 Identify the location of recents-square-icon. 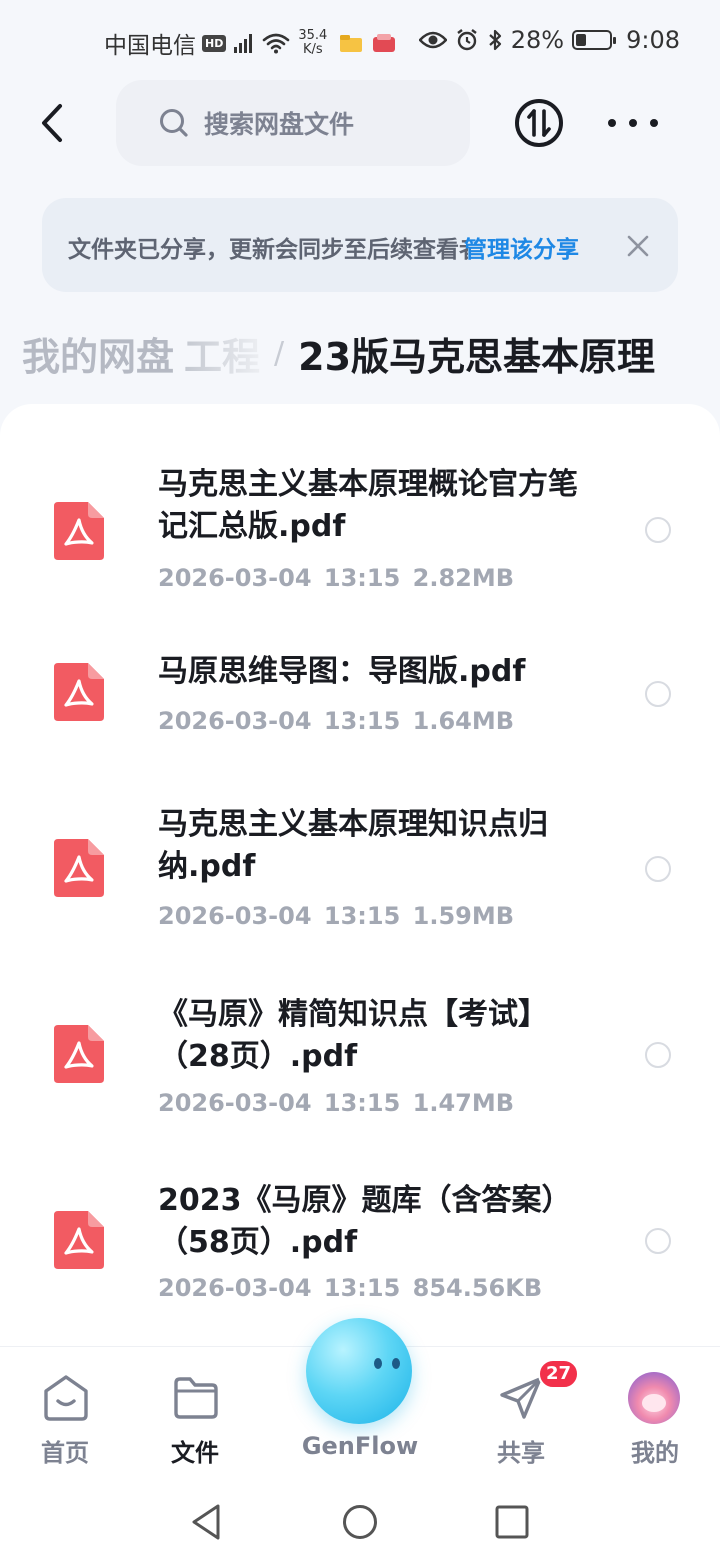
(512, 1522).